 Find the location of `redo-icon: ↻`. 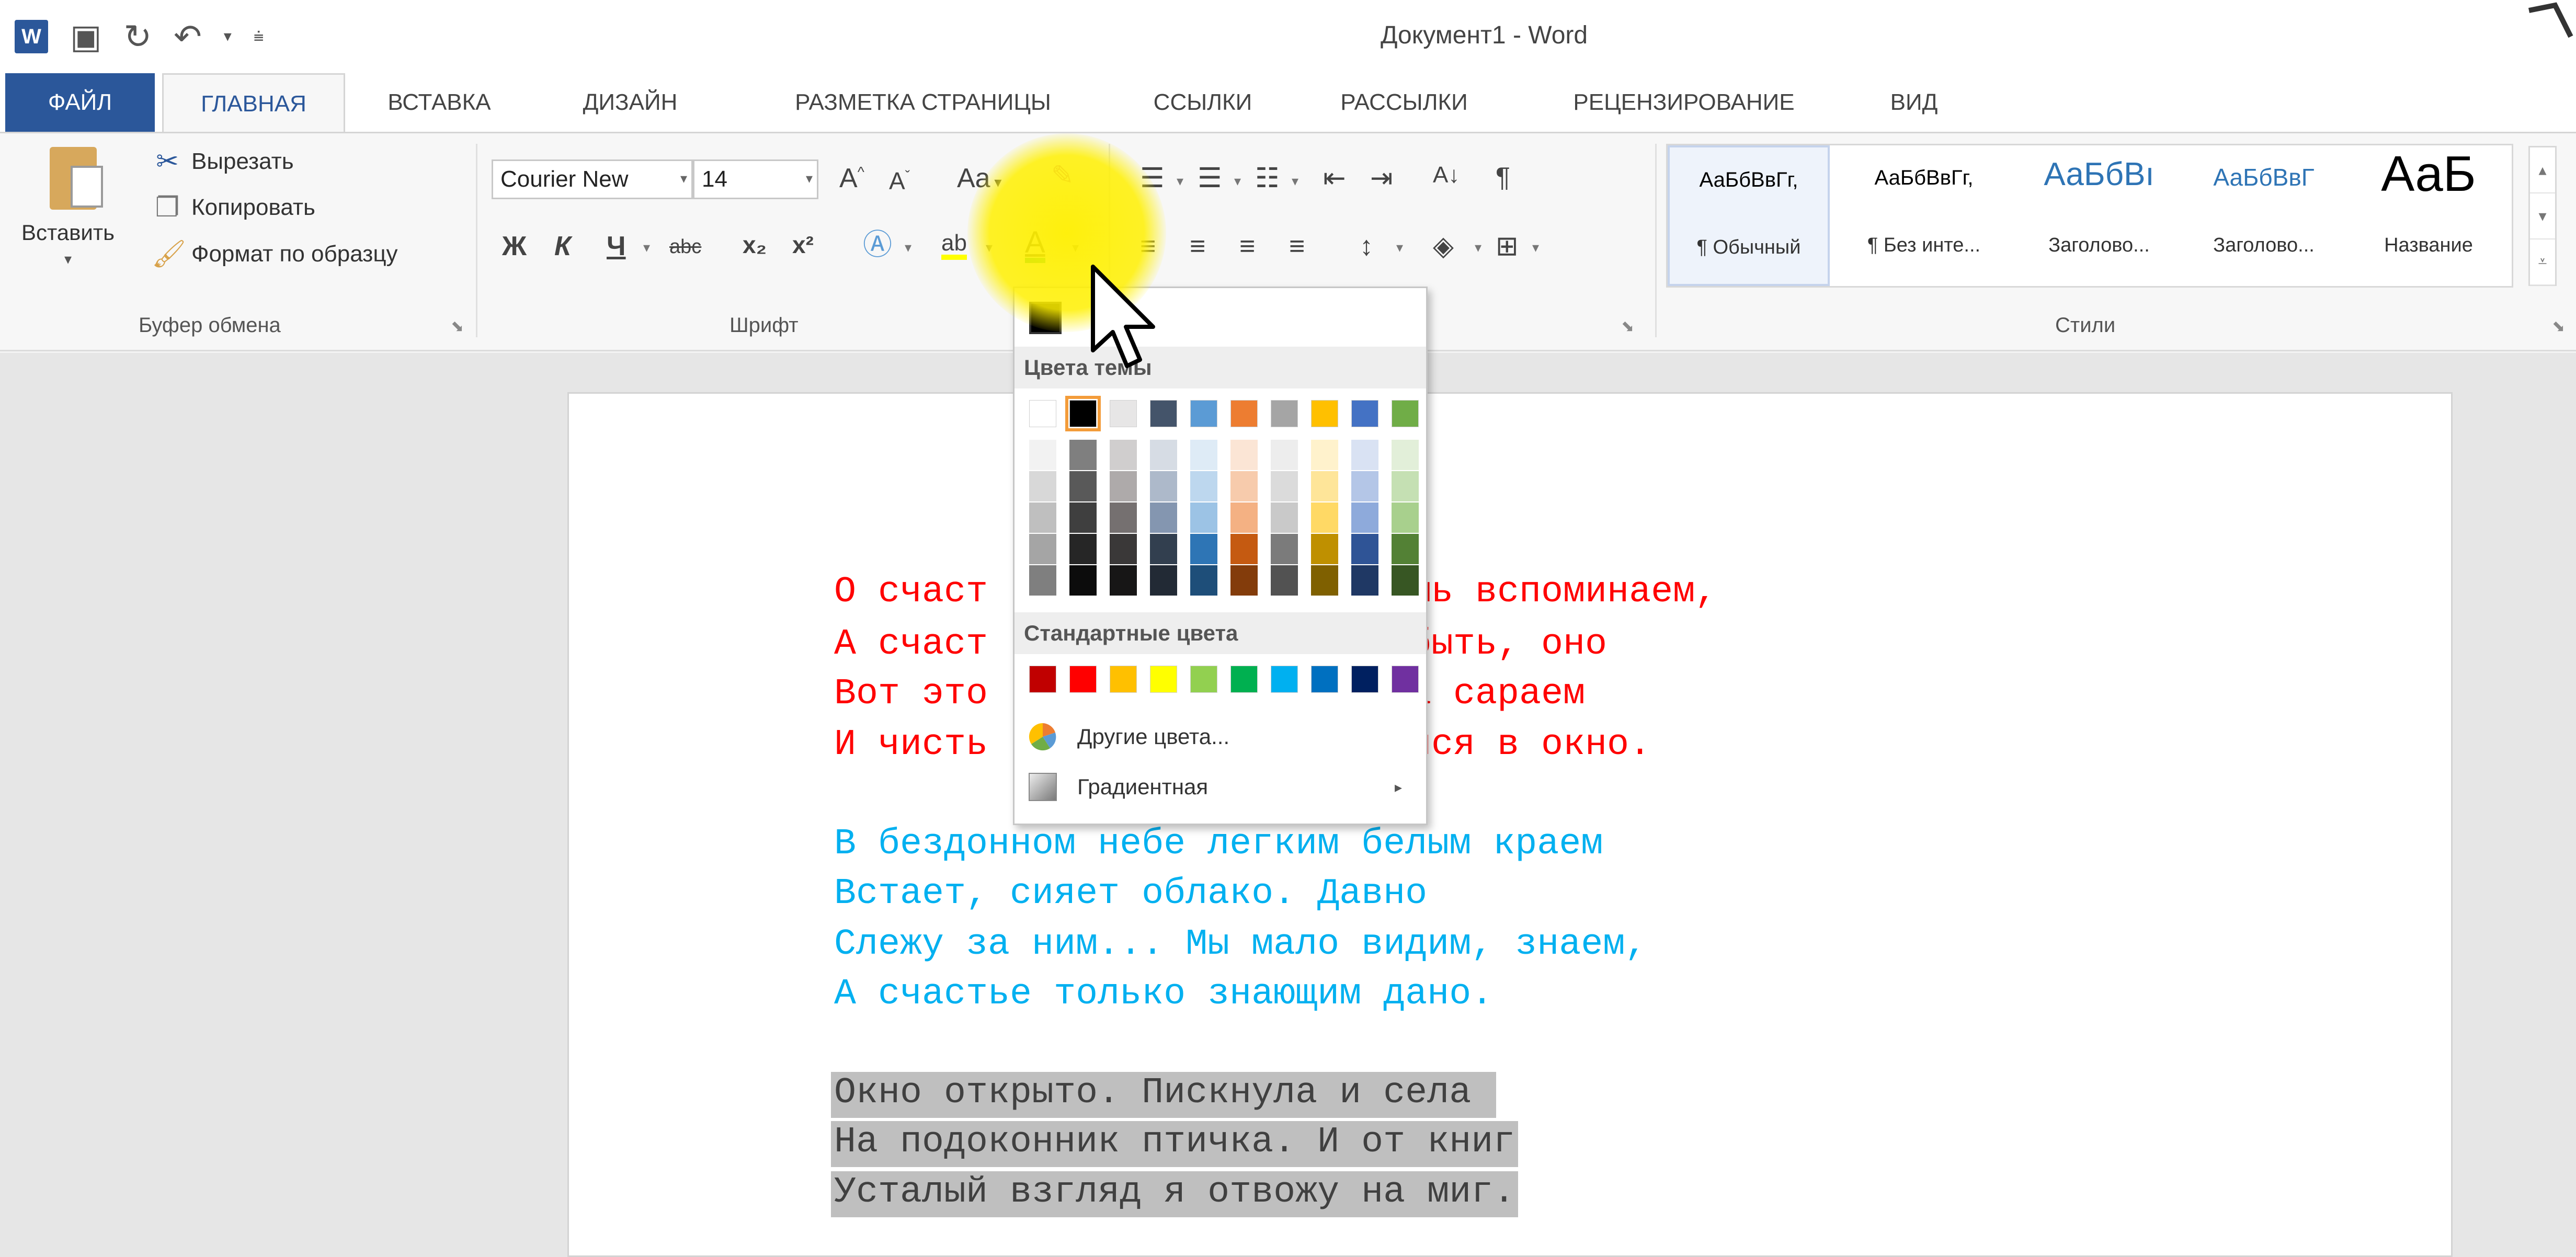

redo-icon: ↻ is located at coordinates (138, 36).